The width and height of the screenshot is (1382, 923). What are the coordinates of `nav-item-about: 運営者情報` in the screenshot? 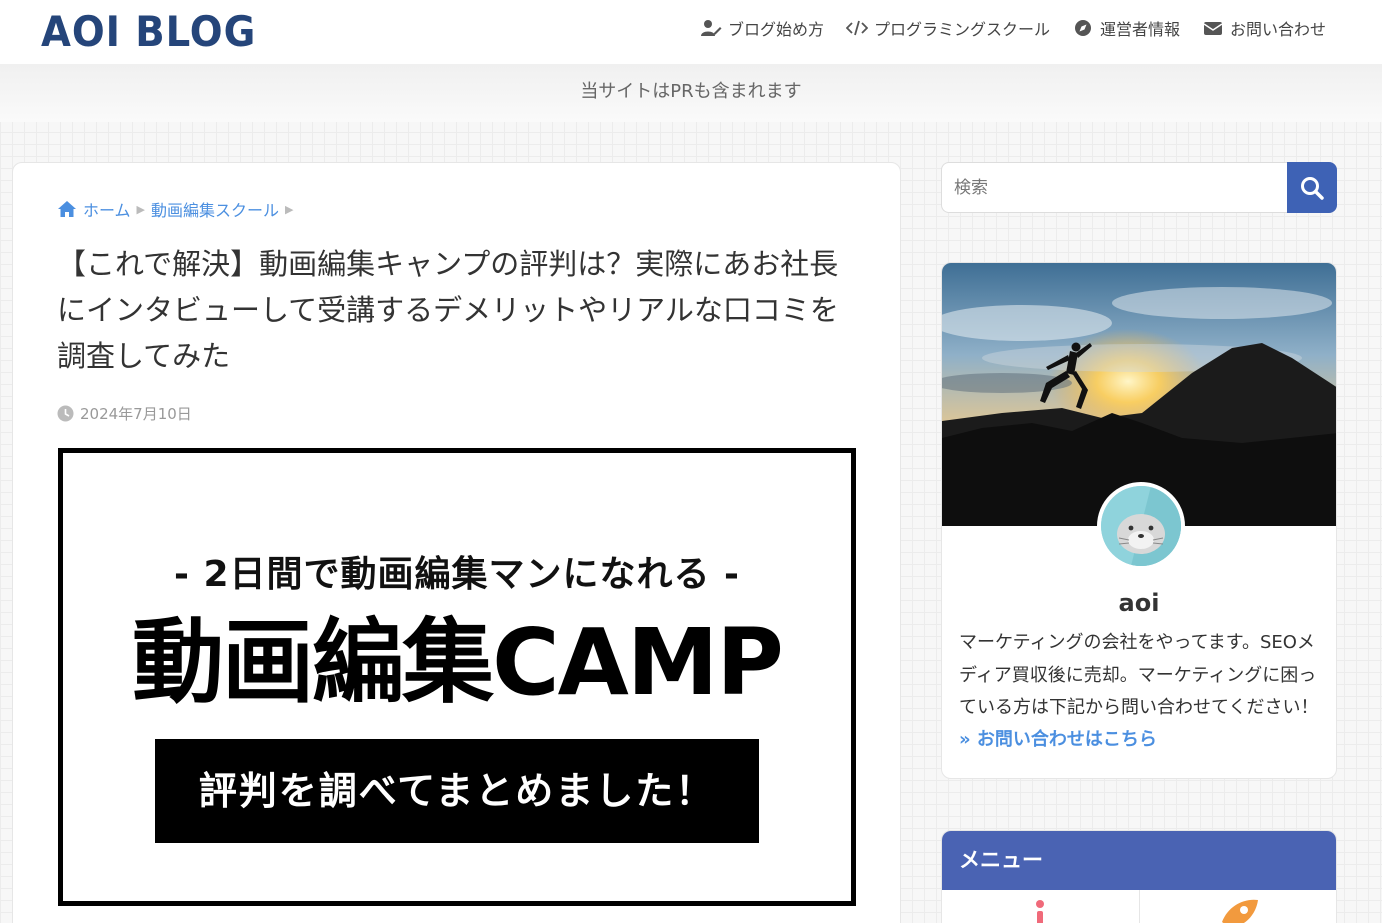 It's located at (1126, 28).